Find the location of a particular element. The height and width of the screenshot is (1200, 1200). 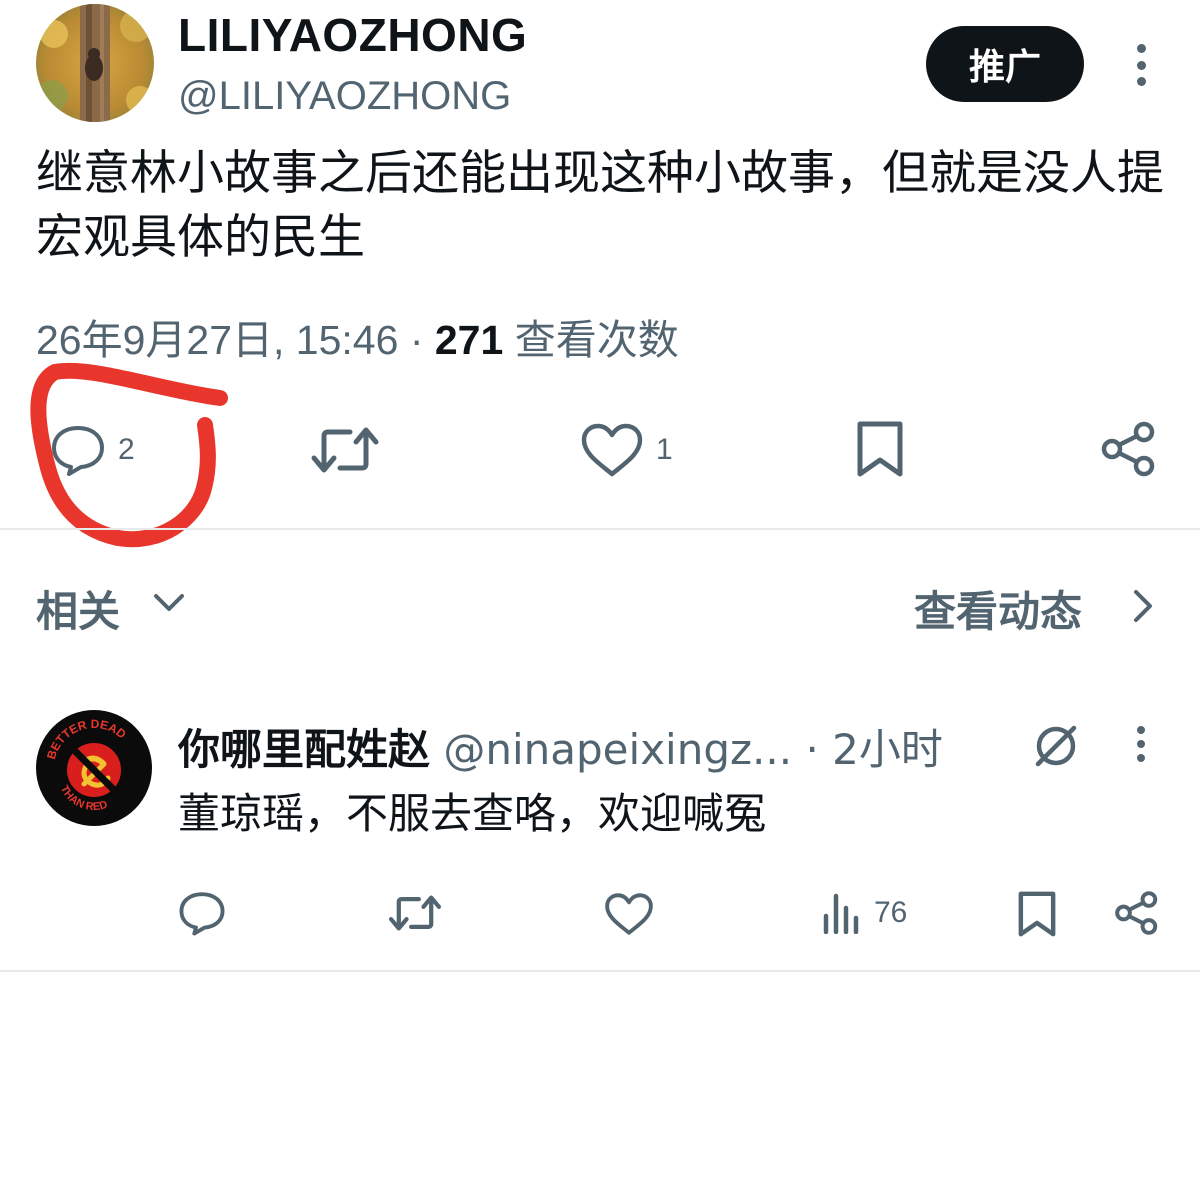

chevron-down-icon is located at coordinates (169, 602).